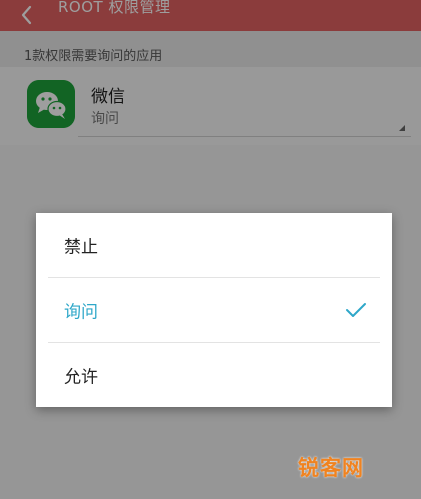 The image size is (421, 499). I want to click on checkmark-icon, so click(356, 310).